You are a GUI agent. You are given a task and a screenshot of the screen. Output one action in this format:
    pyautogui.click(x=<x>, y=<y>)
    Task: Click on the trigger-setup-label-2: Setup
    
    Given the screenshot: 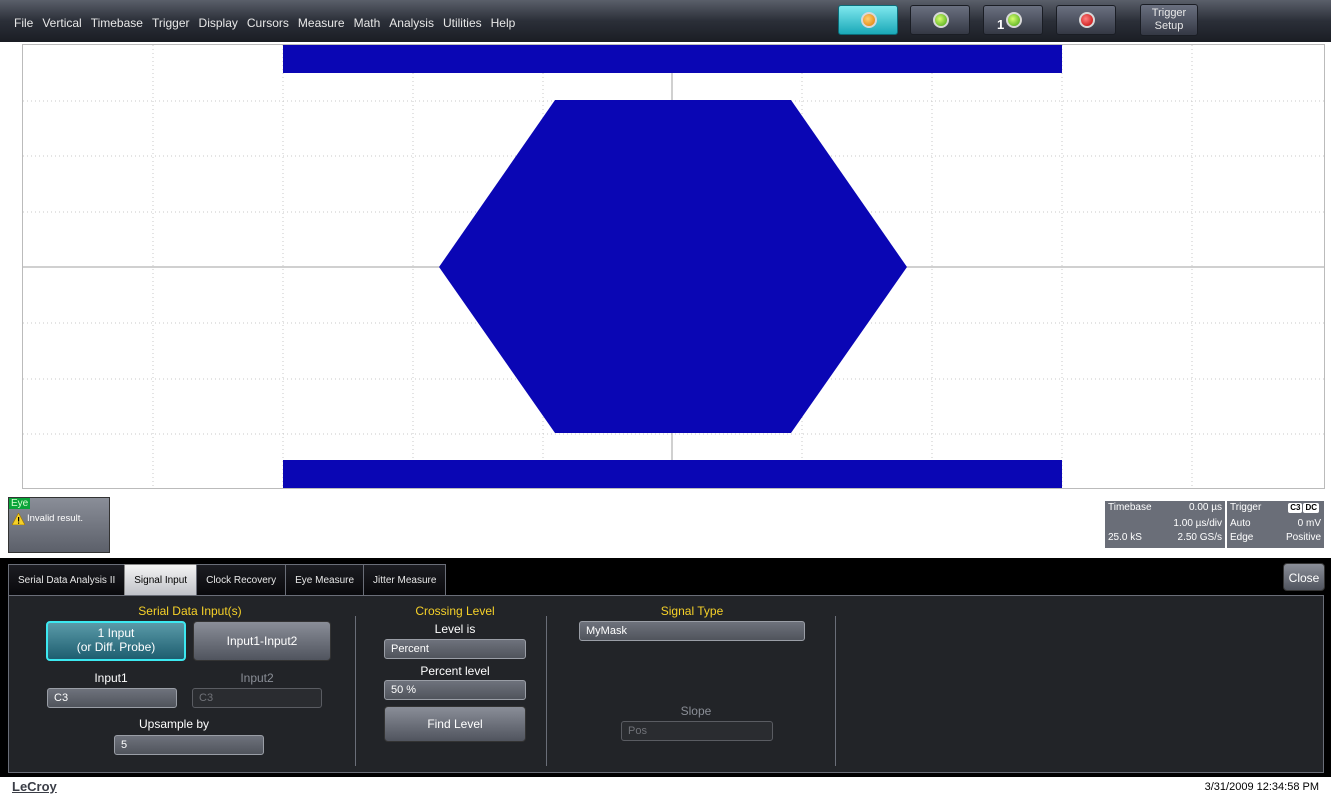 What is the action you would take?
    pyautogui.click(x=1169, y=26)
    